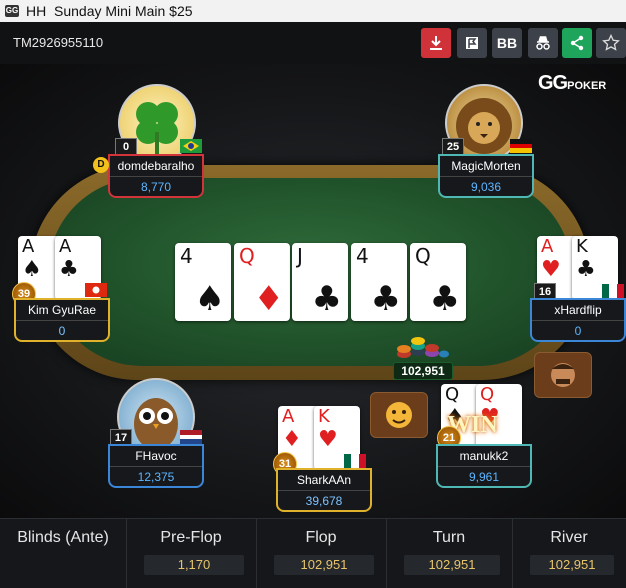 The width and height of the screenshot is (626, 588). Describe the element at coordinates (320, 282) in the screenshot. I see `board-card-3: J ♣` at that location.